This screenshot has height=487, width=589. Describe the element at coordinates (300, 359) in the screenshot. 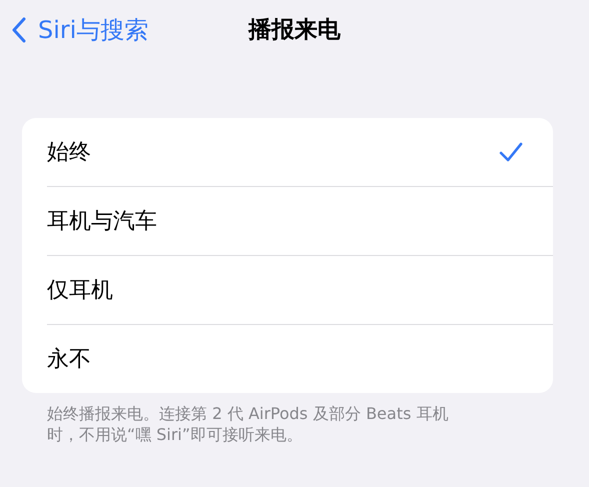

I see `option-row: 永不` at that location.